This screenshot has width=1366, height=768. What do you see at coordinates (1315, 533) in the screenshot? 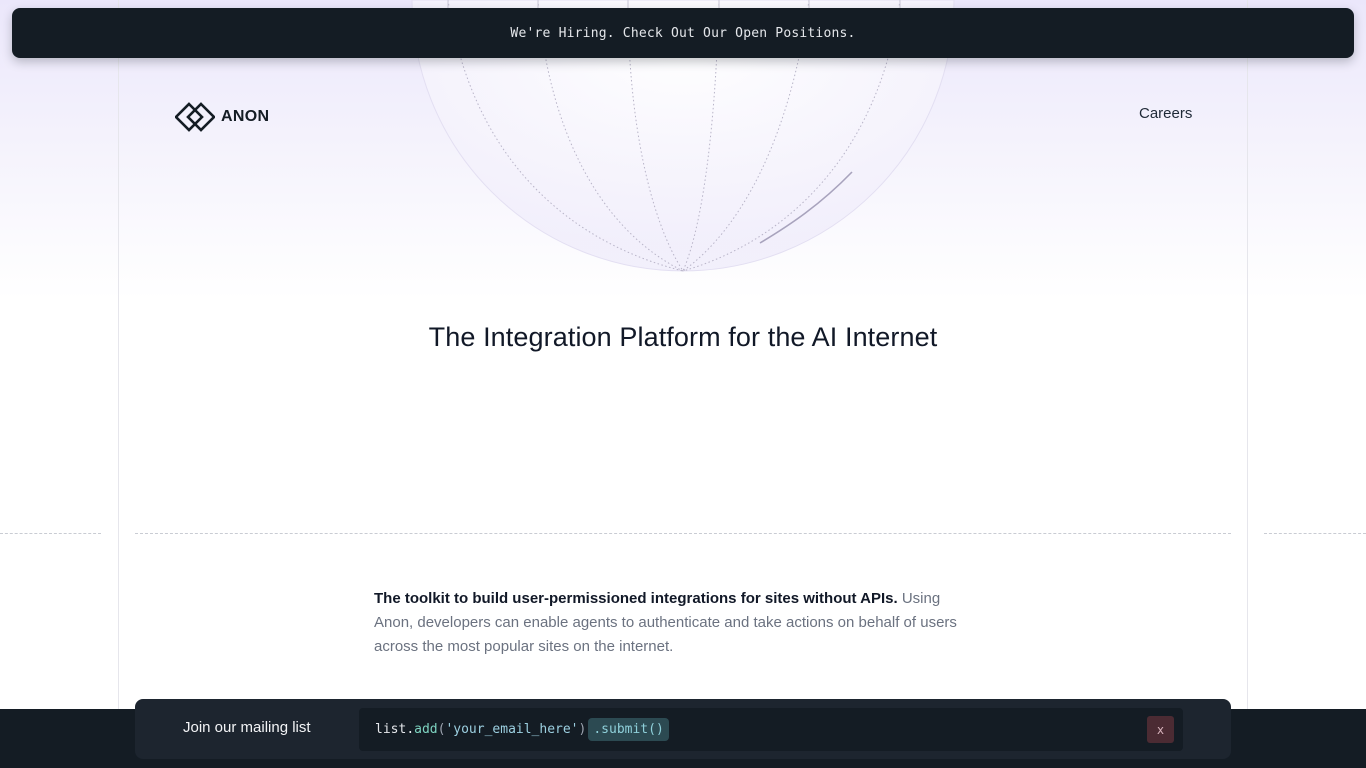
I see `divider-right` at bounding box center [1315, 533].